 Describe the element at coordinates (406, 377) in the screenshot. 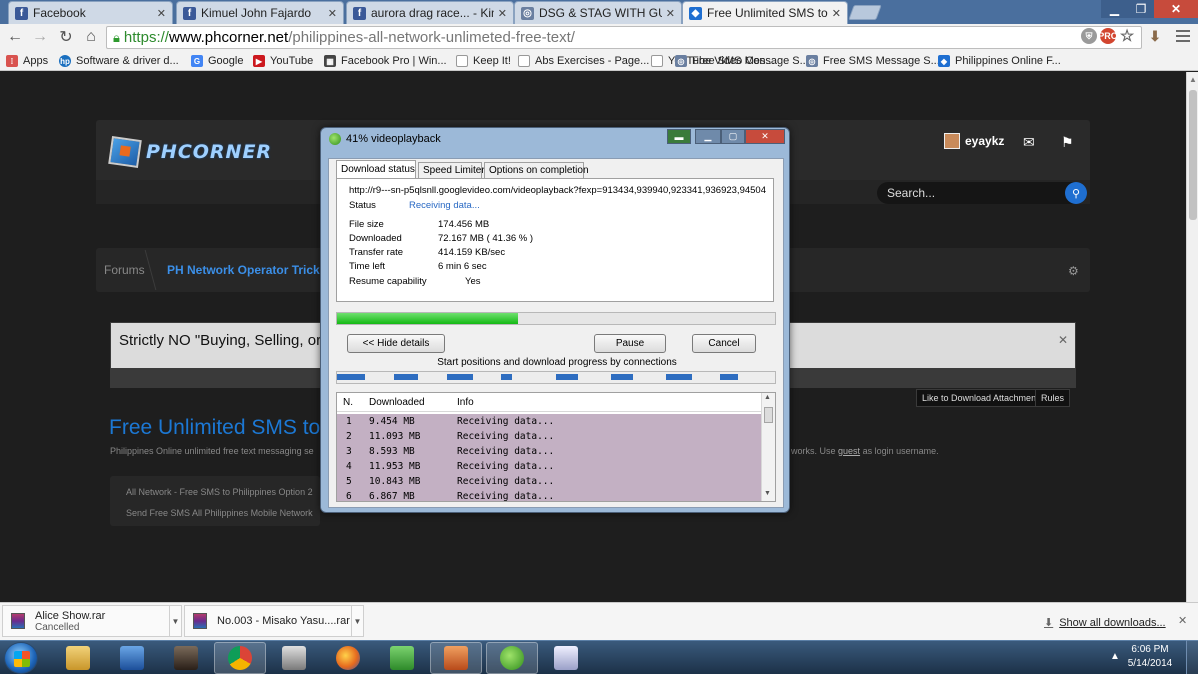

I see `connection-segment` at that location.